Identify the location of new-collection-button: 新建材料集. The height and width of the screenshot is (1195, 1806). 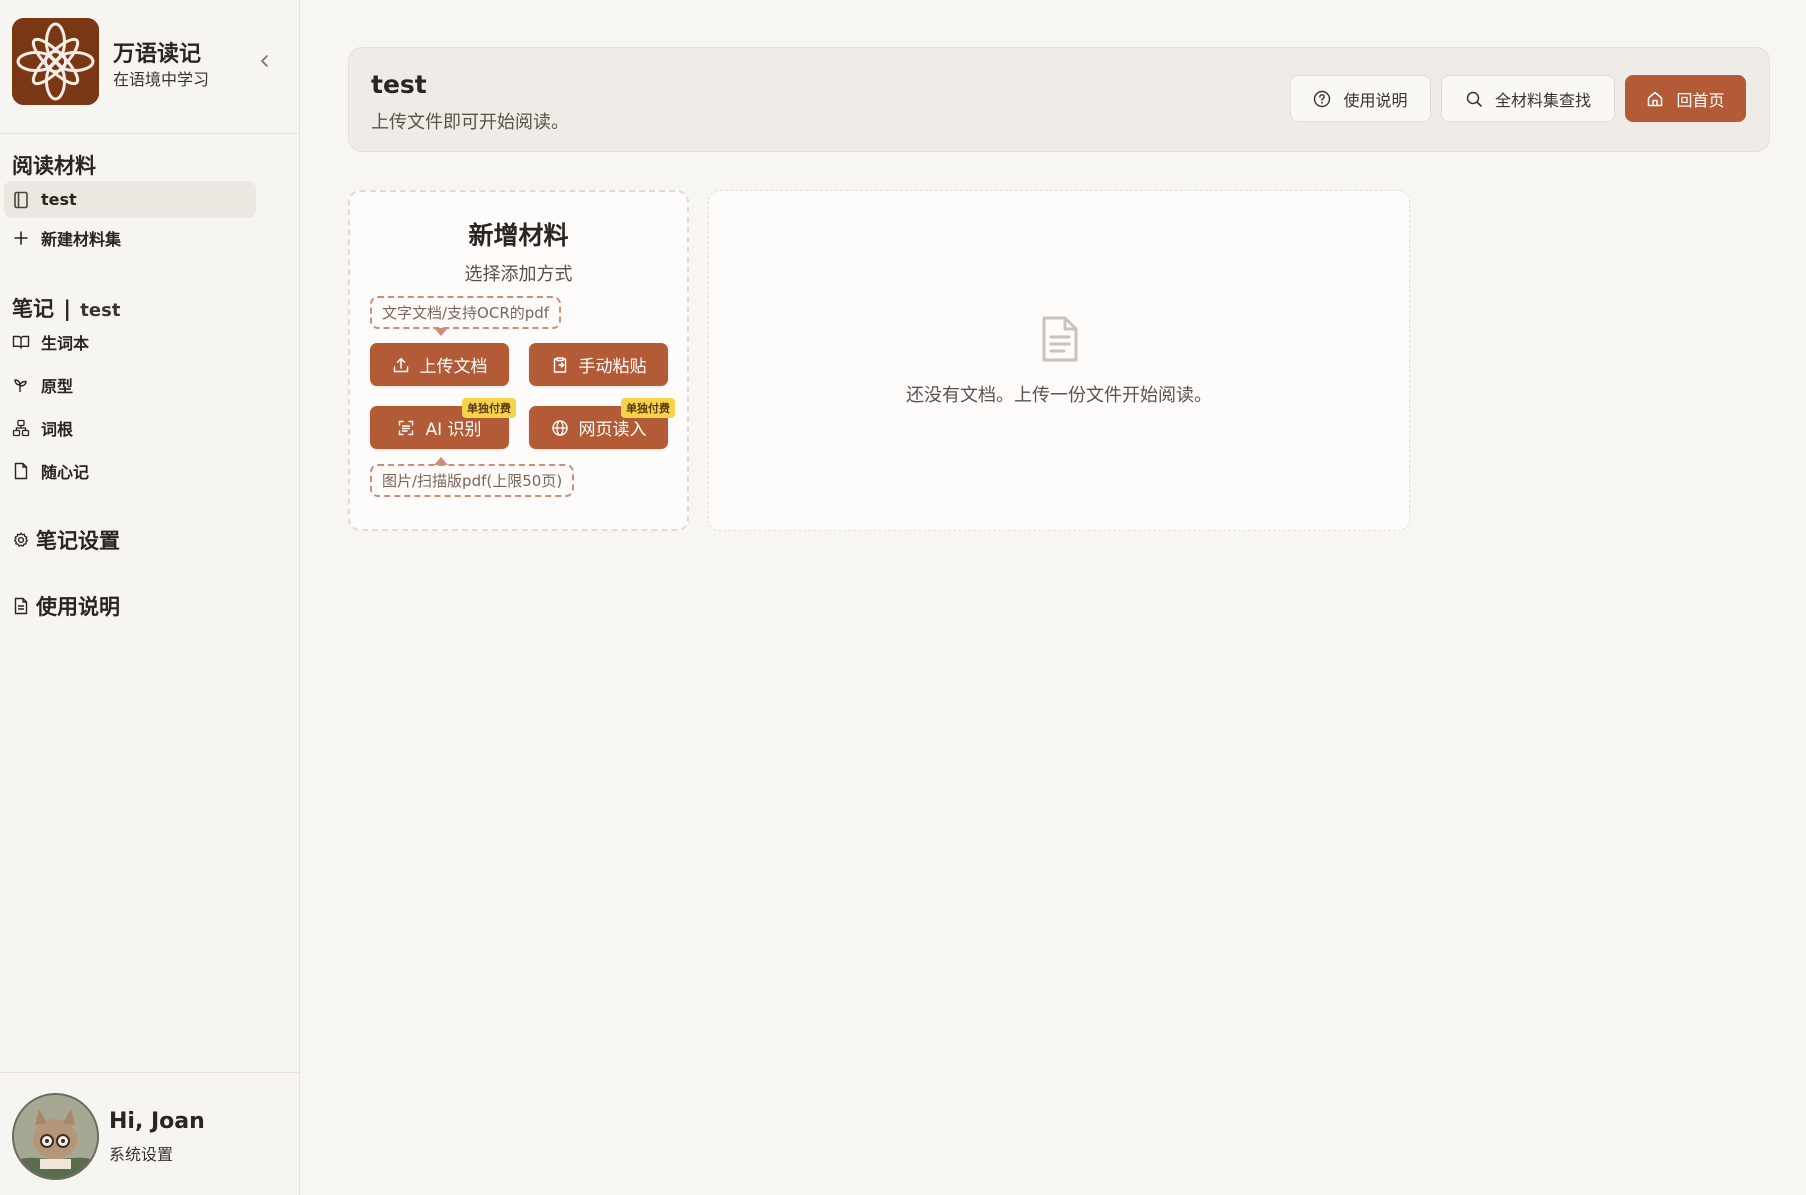
(130, 237).